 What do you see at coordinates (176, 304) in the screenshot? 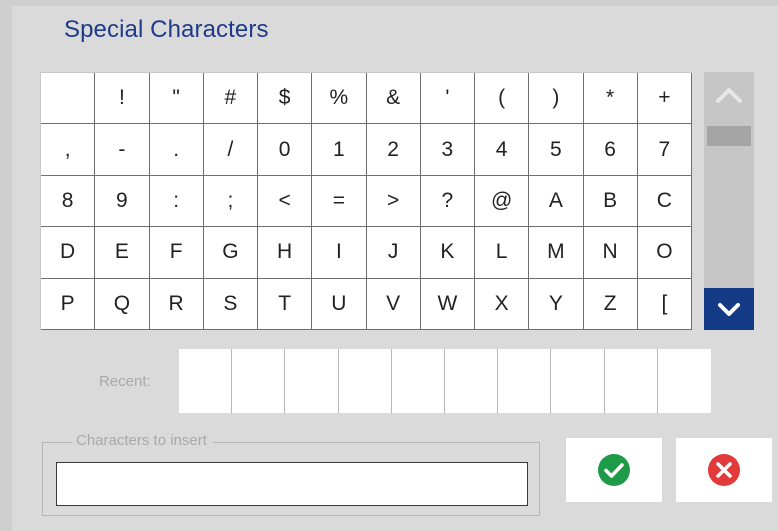
I see `character-cell: R` at bounding box center [176, 304].